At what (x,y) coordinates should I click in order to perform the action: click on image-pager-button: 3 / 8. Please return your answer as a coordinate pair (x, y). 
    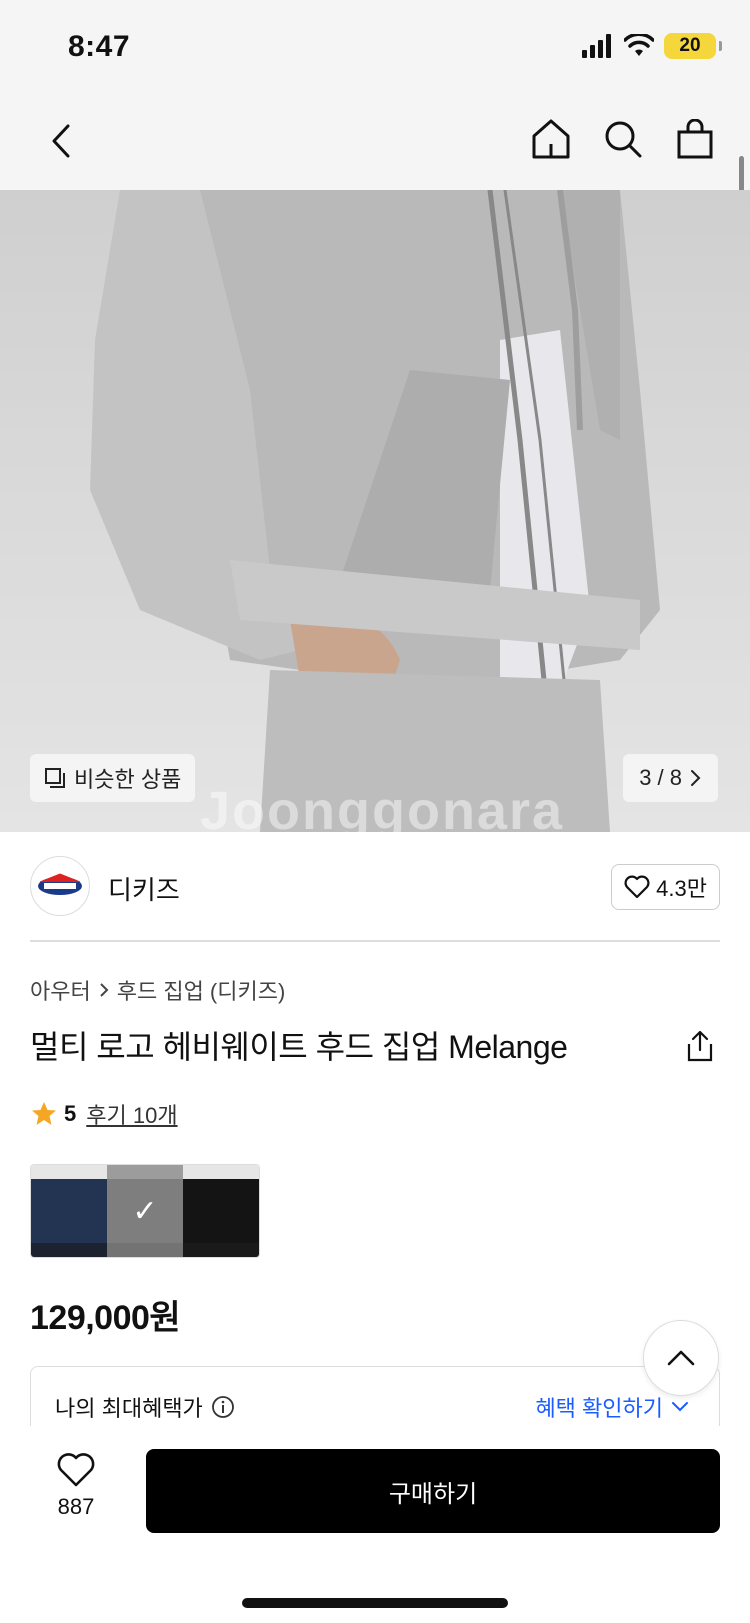
    Looking at the image, I should click on (670, 778).